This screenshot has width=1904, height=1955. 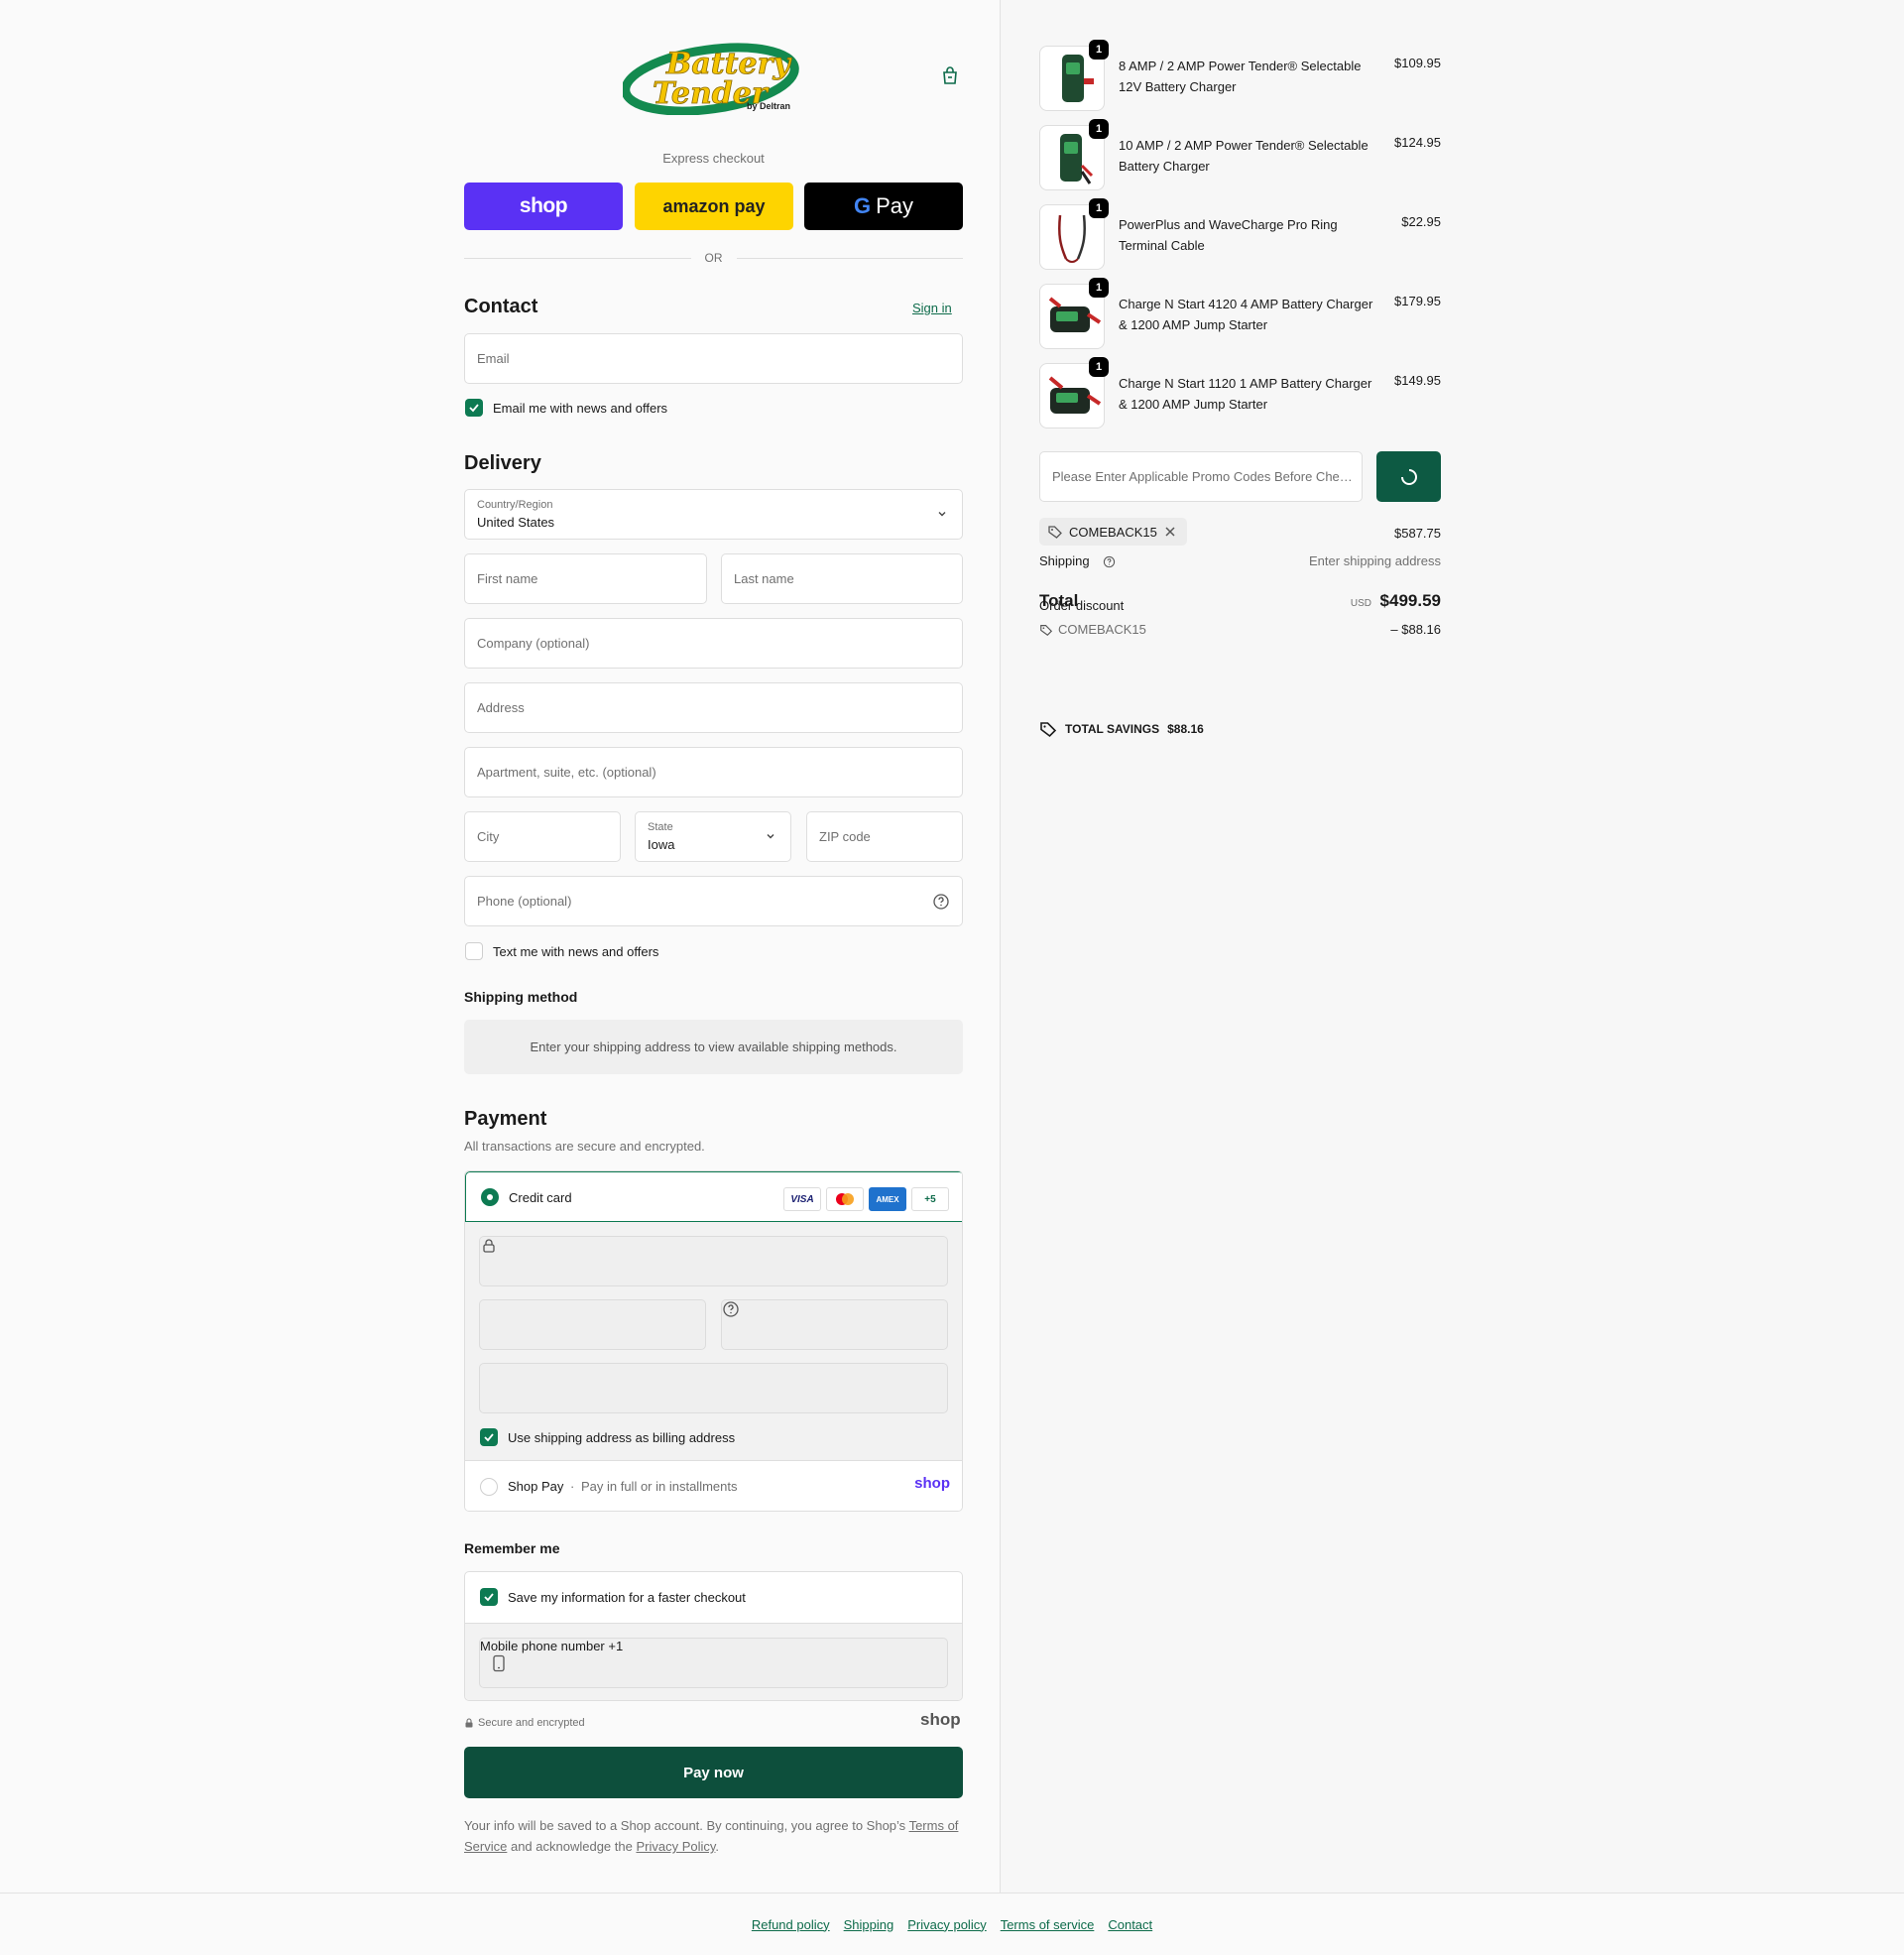 I want to click on credit-card-radio, so click(x=490, y=1197).